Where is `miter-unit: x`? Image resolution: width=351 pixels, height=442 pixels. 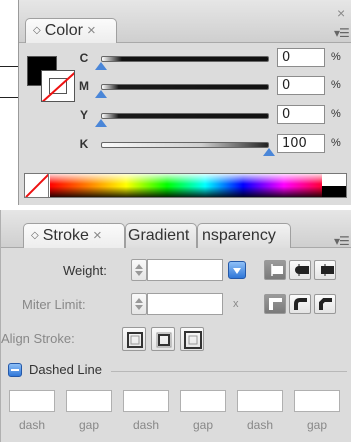
miter-unit: x is located at coordinates (236, 304).